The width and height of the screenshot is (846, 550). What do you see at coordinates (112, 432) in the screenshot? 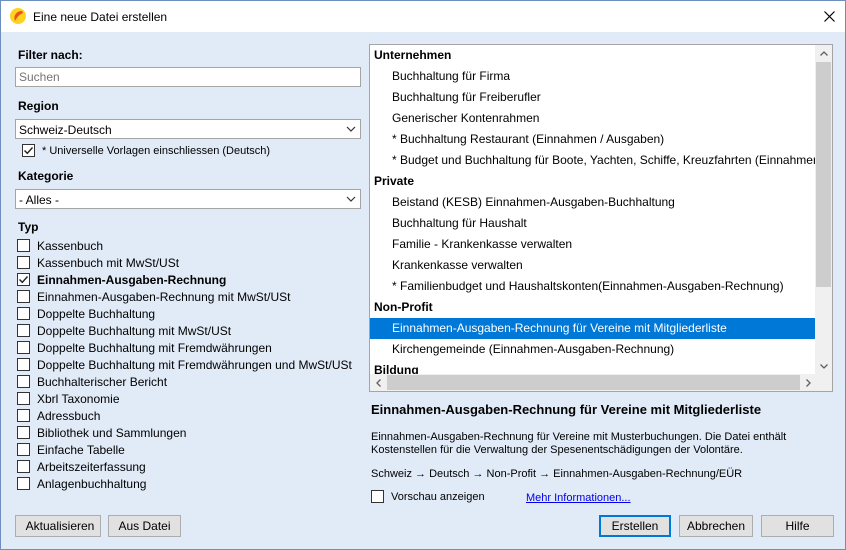
I see `type-filter-label: Bibliothek und Sammlungen` at bounding box center [112, 432].